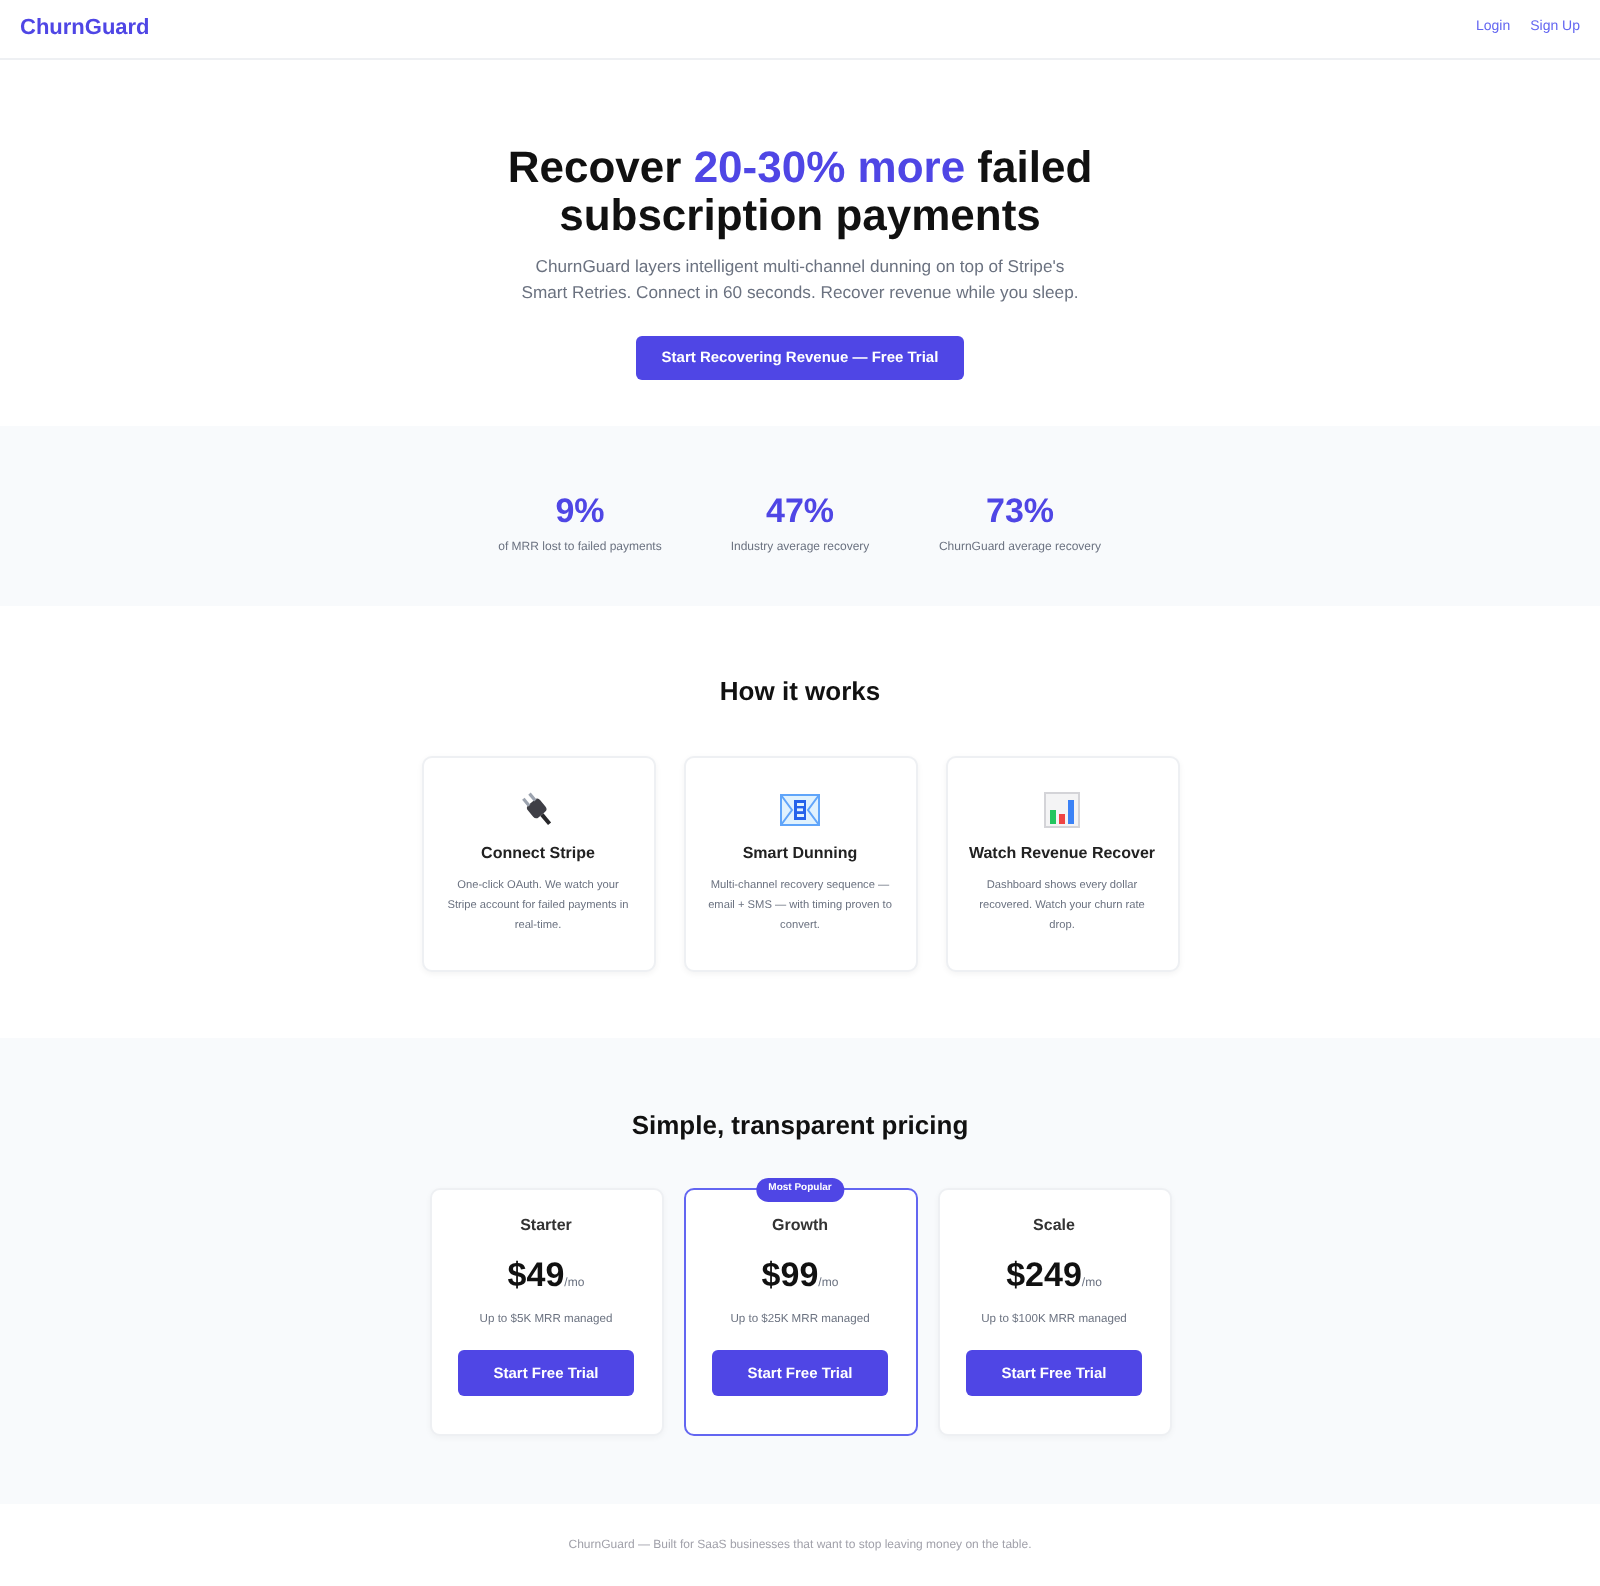  I want to click on stat-value: 47%, so click(800, 512).